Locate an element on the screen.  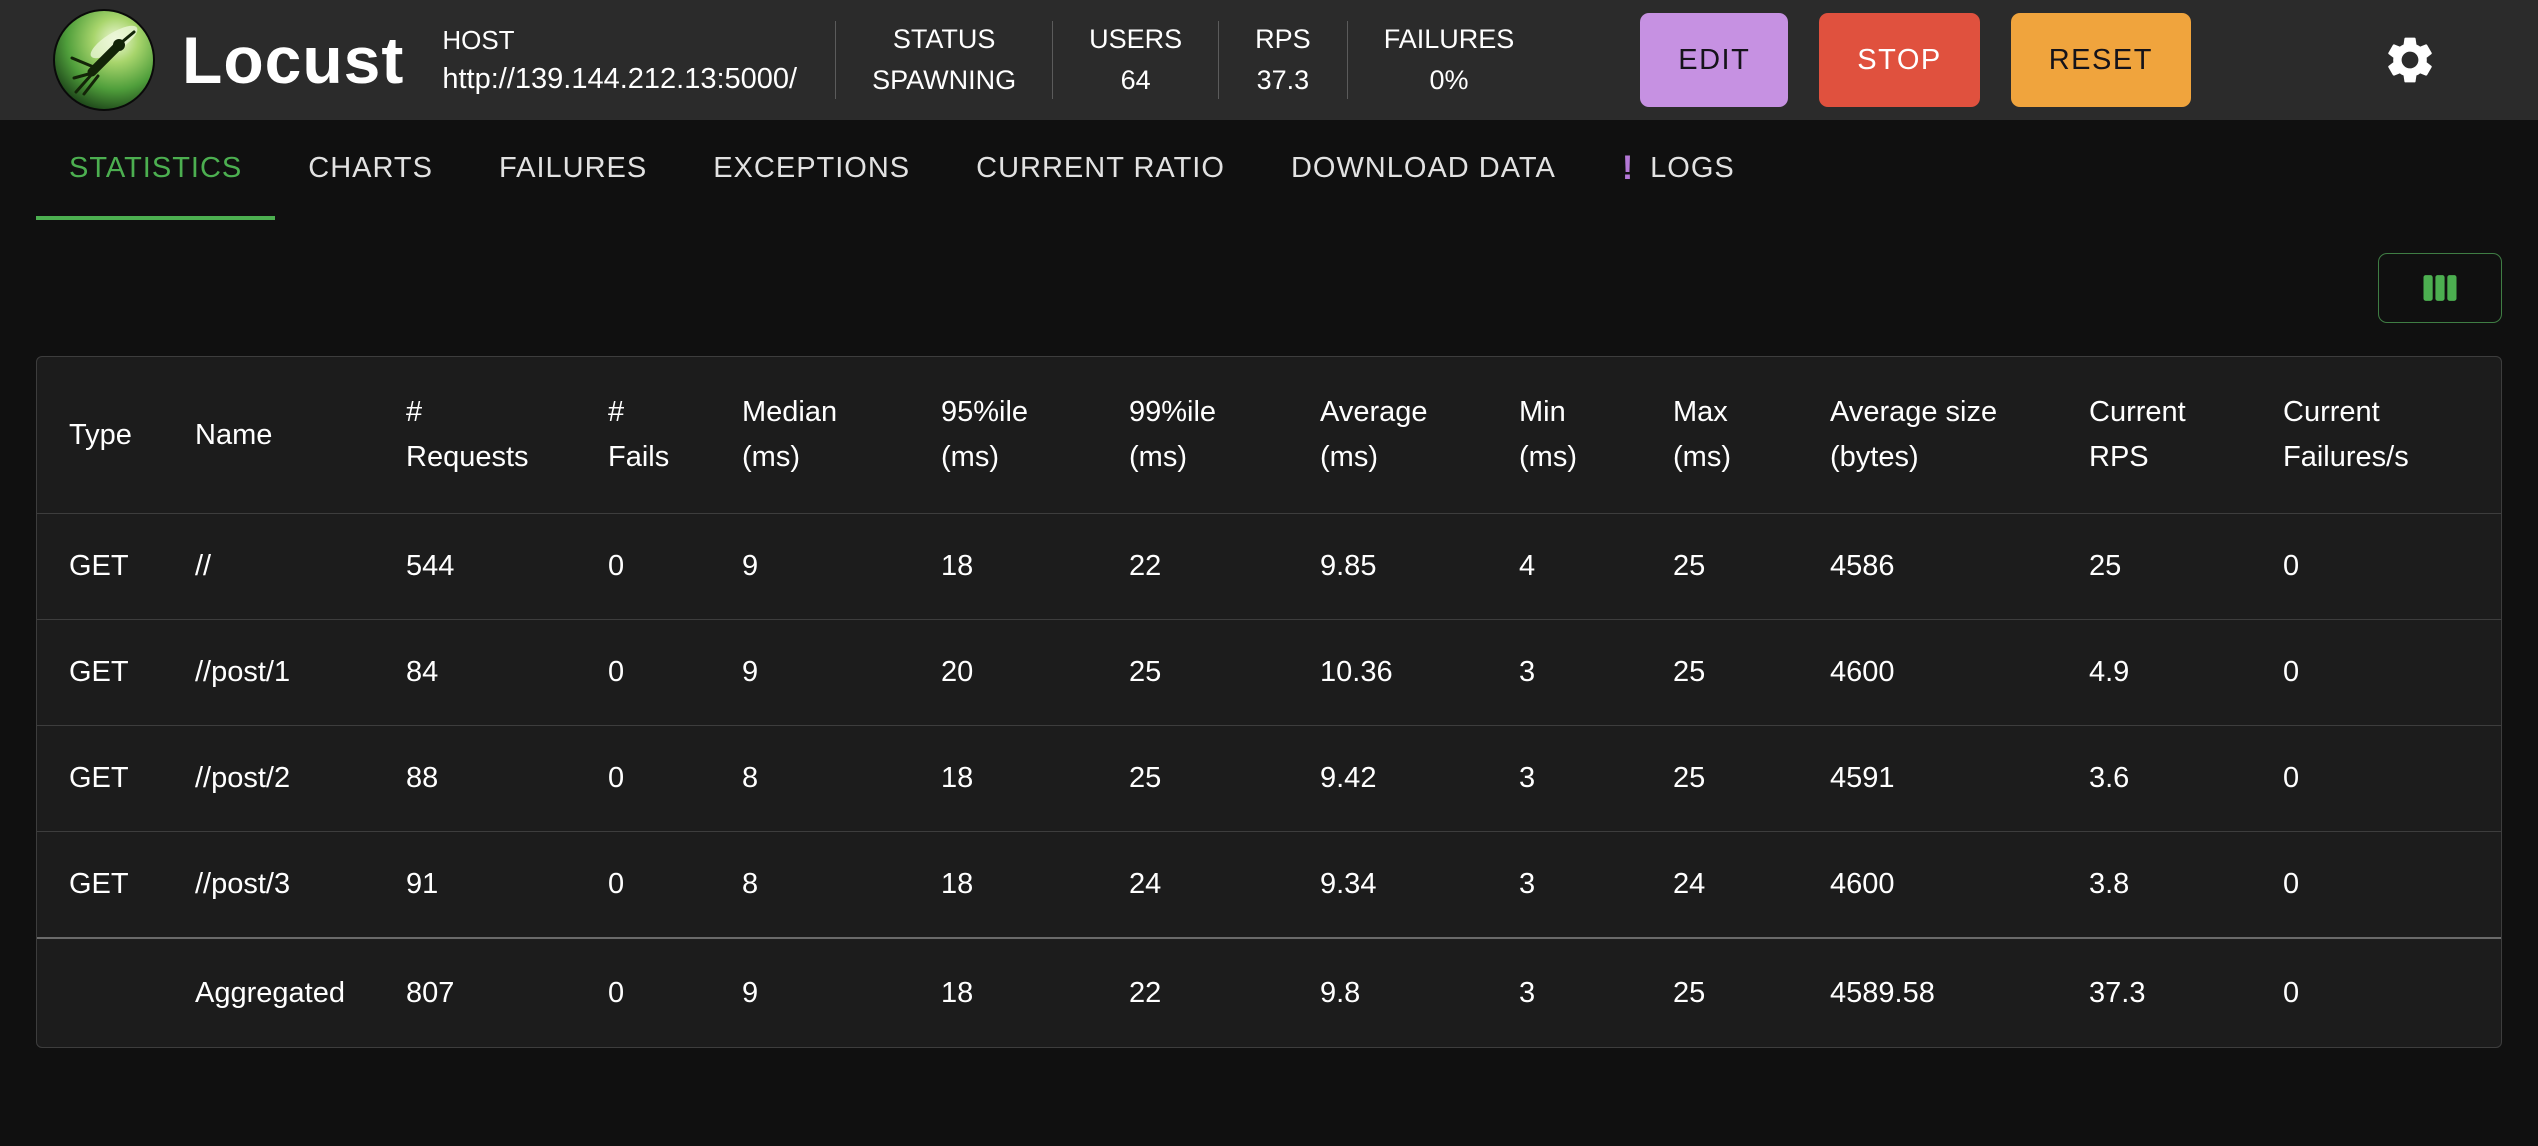
table-cell: 20 is located at coordinates (957, 672).